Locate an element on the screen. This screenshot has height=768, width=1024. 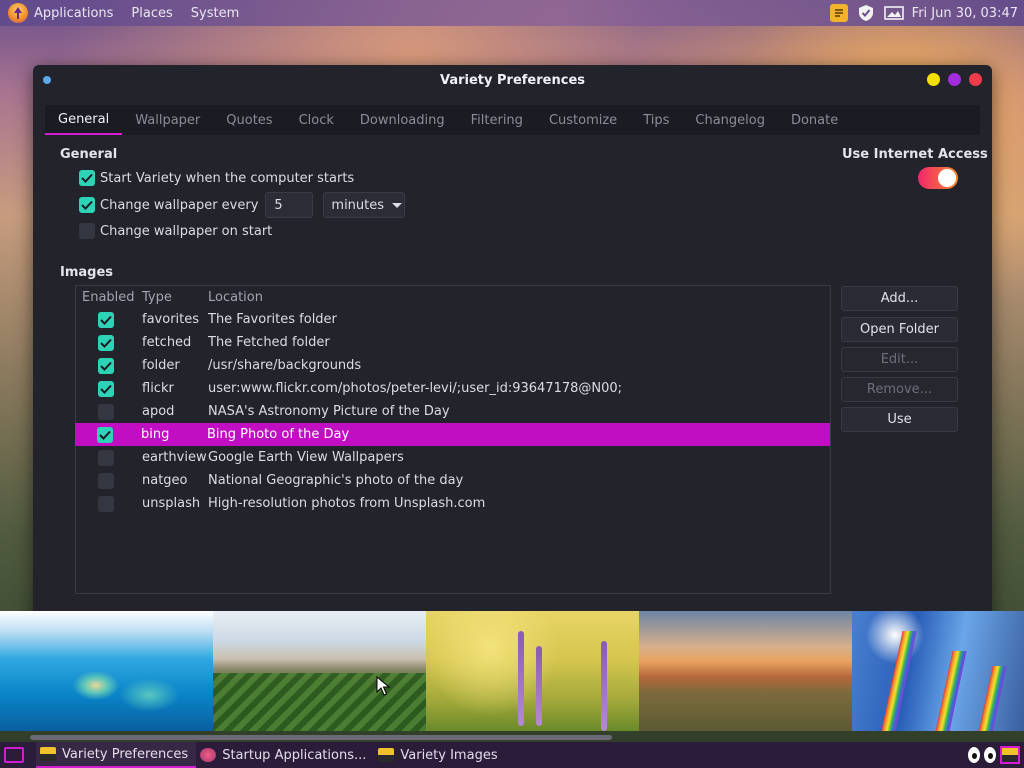
images-heading: Images is located at coordinates (87, 272).